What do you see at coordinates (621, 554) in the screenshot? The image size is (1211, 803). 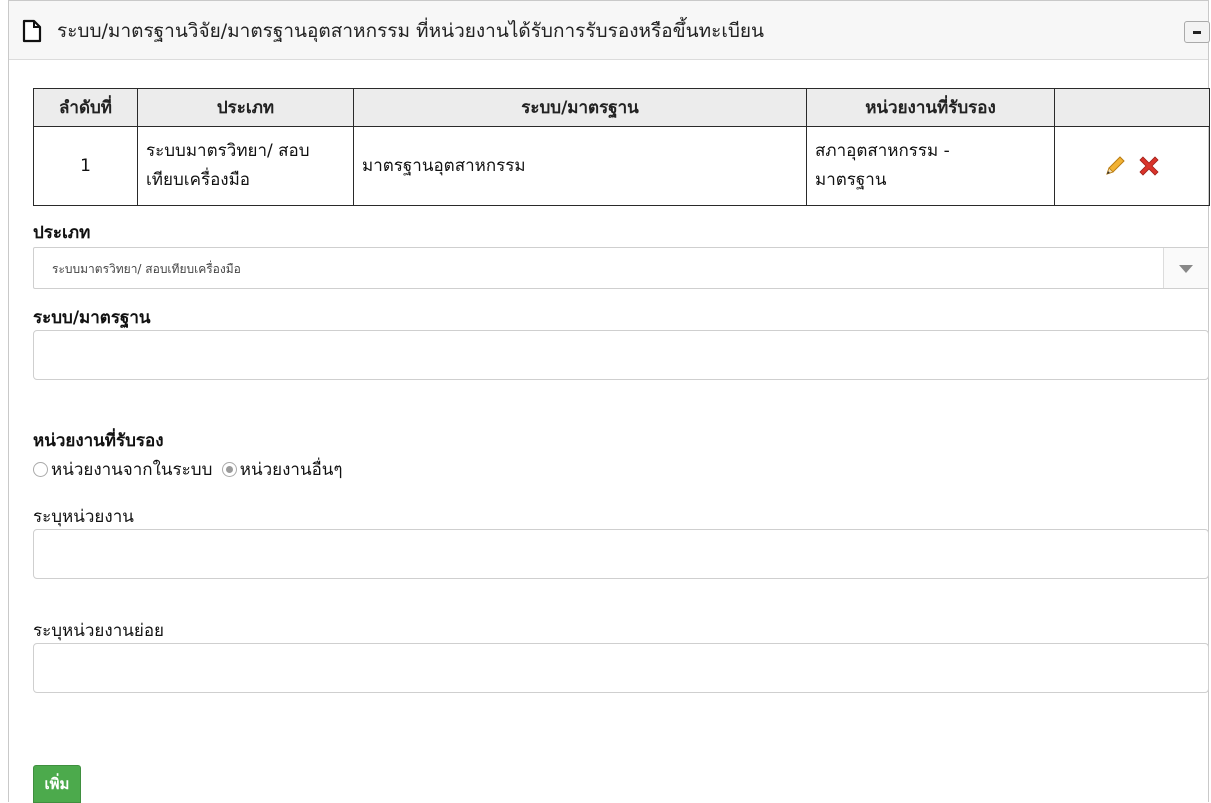 I see `org-input` at bounding box center [621, 554].